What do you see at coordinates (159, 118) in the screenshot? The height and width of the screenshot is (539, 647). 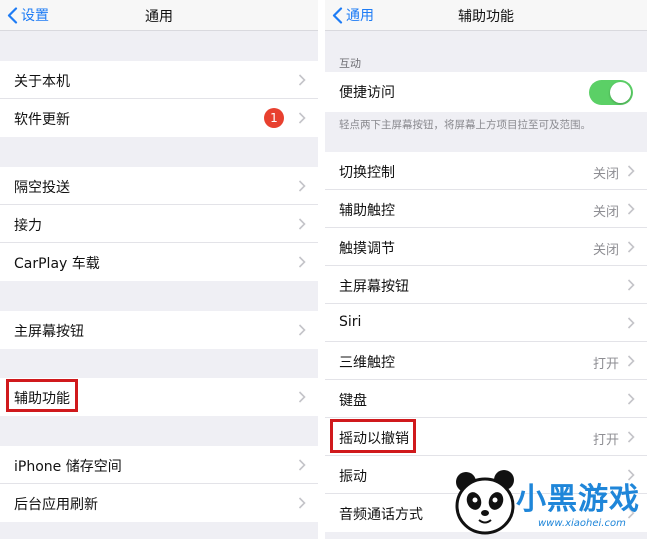 I see `row-software-update: 软件更新 1` at bounding box center [159, 118].